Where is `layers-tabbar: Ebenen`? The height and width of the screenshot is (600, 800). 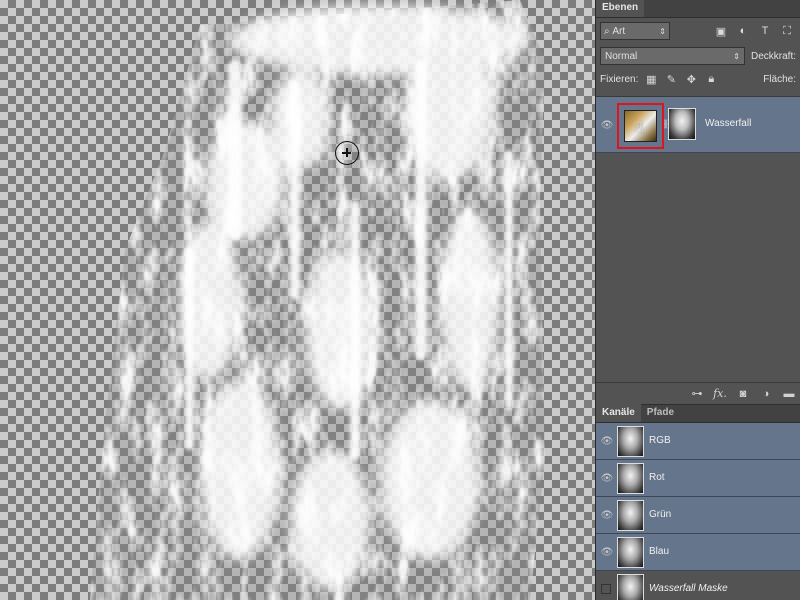
layers-tabbar: Ebenen is located at coordinates (698, 9).